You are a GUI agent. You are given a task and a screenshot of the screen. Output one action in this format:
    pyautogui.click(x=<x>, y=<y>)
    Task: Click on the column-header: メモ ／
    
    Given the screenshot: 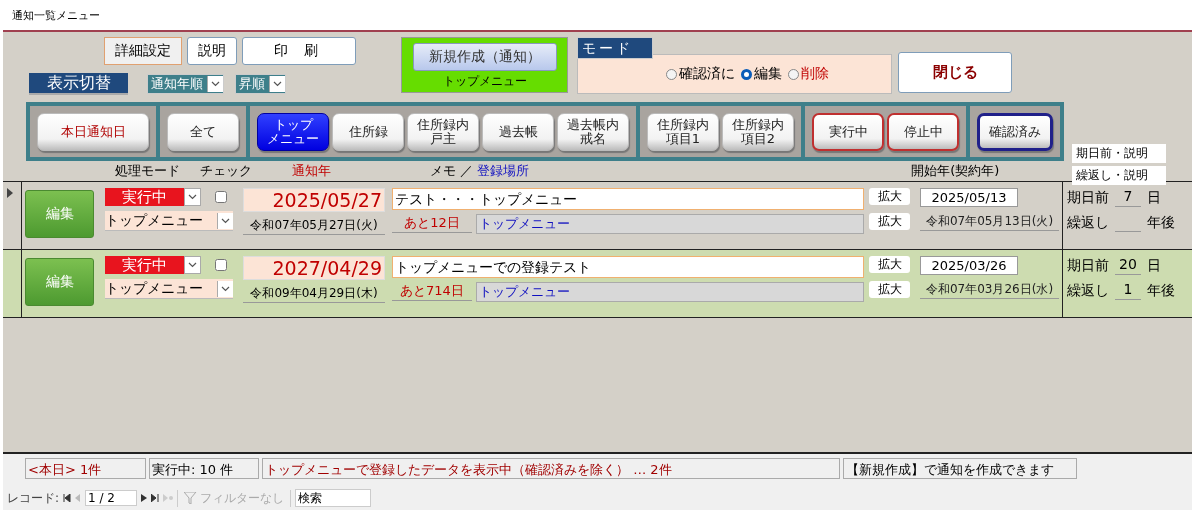 What is the action you would take?
    pyautogui.click(x=452, y=171)
    